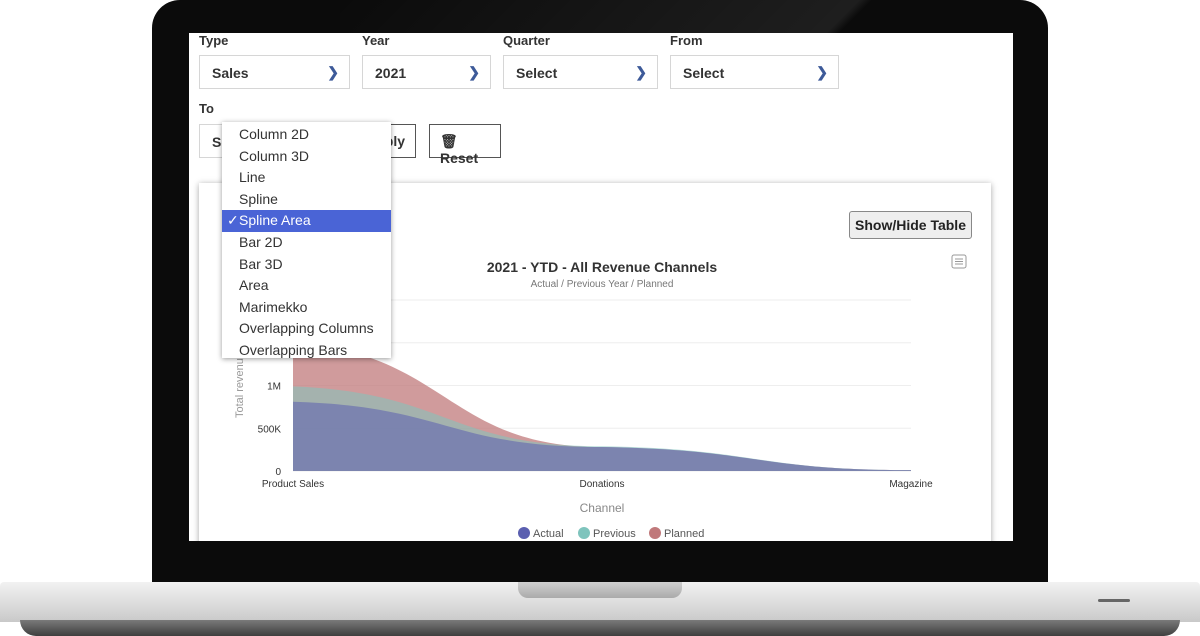 Image resolution: width=1200 pixels, height=636 pixels. Describe the element at coordinates (261, 241) in the screenshot. I see `menu-item-label: Bar 2D` at that location.